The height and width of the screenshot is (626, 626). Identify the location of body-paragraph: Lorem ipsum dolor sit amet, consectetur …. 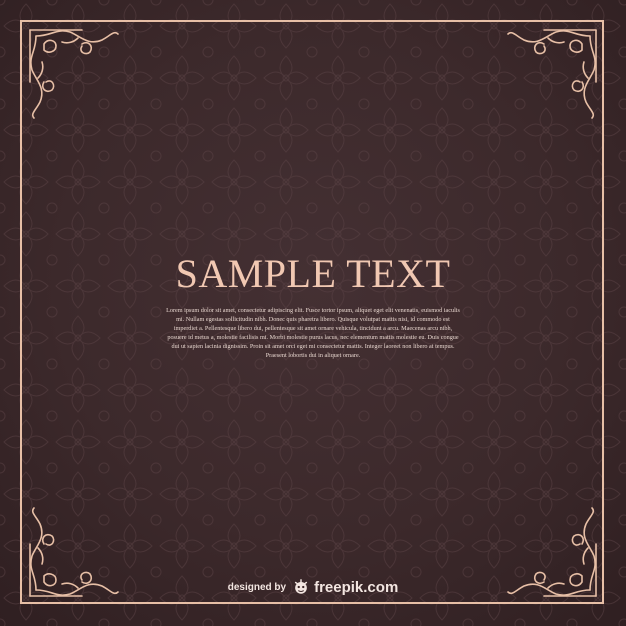
(313, 333).